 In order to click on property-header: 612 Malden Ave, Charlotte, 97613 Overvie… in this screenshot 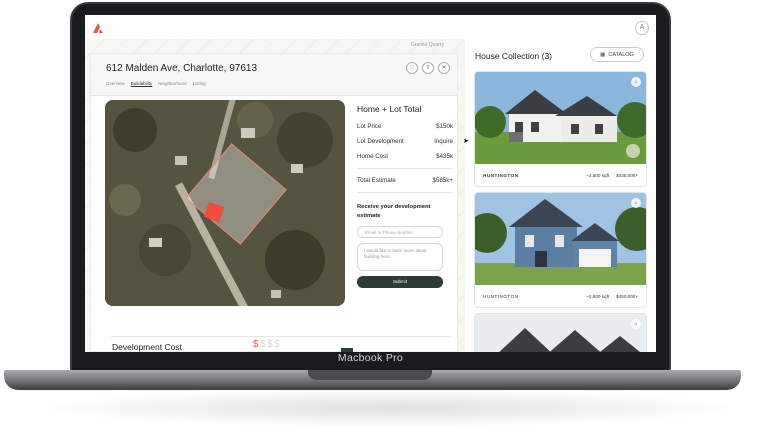, I will do `click(274, 75)`.